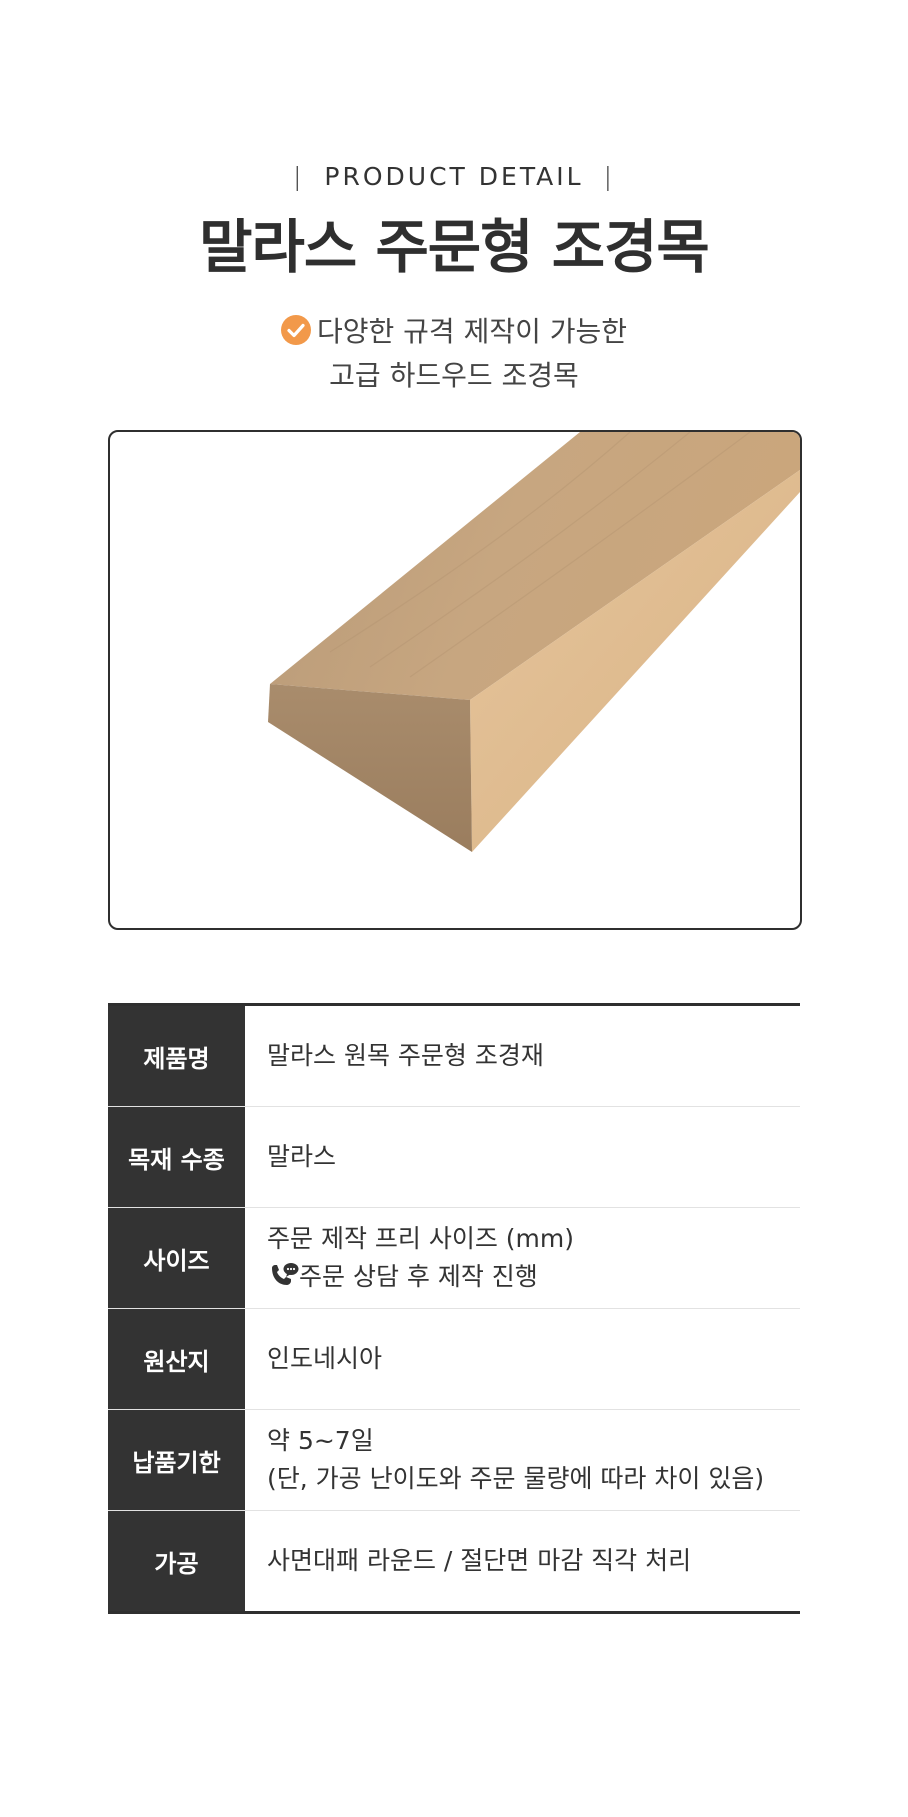 This screenshot has width=908, height=1817. What do you see at coordinates (516, 1478) in the screenshot?
I see `spec-value-note: (단, 가공 난이도와 주문 물량에 따라 차이 있음)` at bounding box center [516, 1478].